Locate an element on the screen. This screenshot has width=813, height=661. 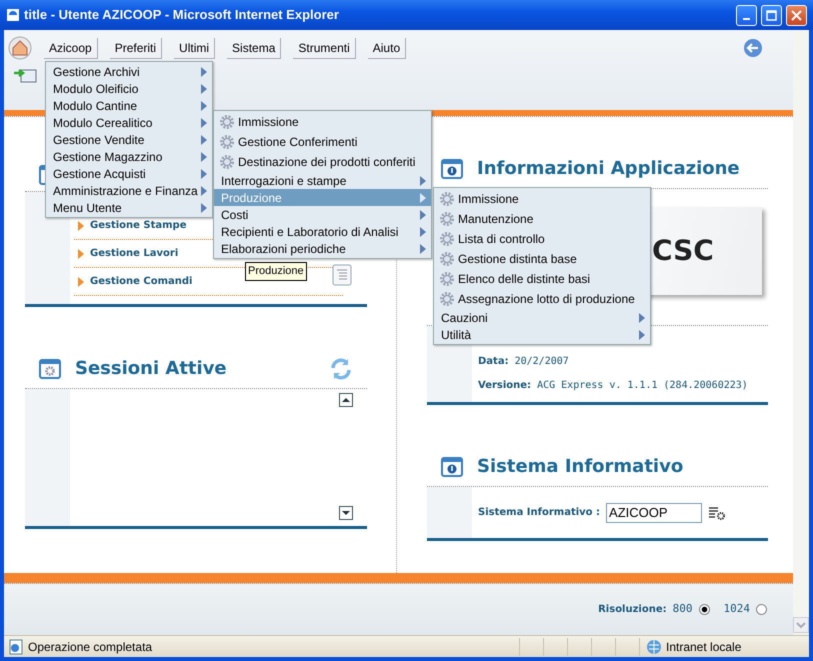
window-title: title - Utente AZICOOP - Microsoft Internet Explorer is located at coordinates (182, 15).